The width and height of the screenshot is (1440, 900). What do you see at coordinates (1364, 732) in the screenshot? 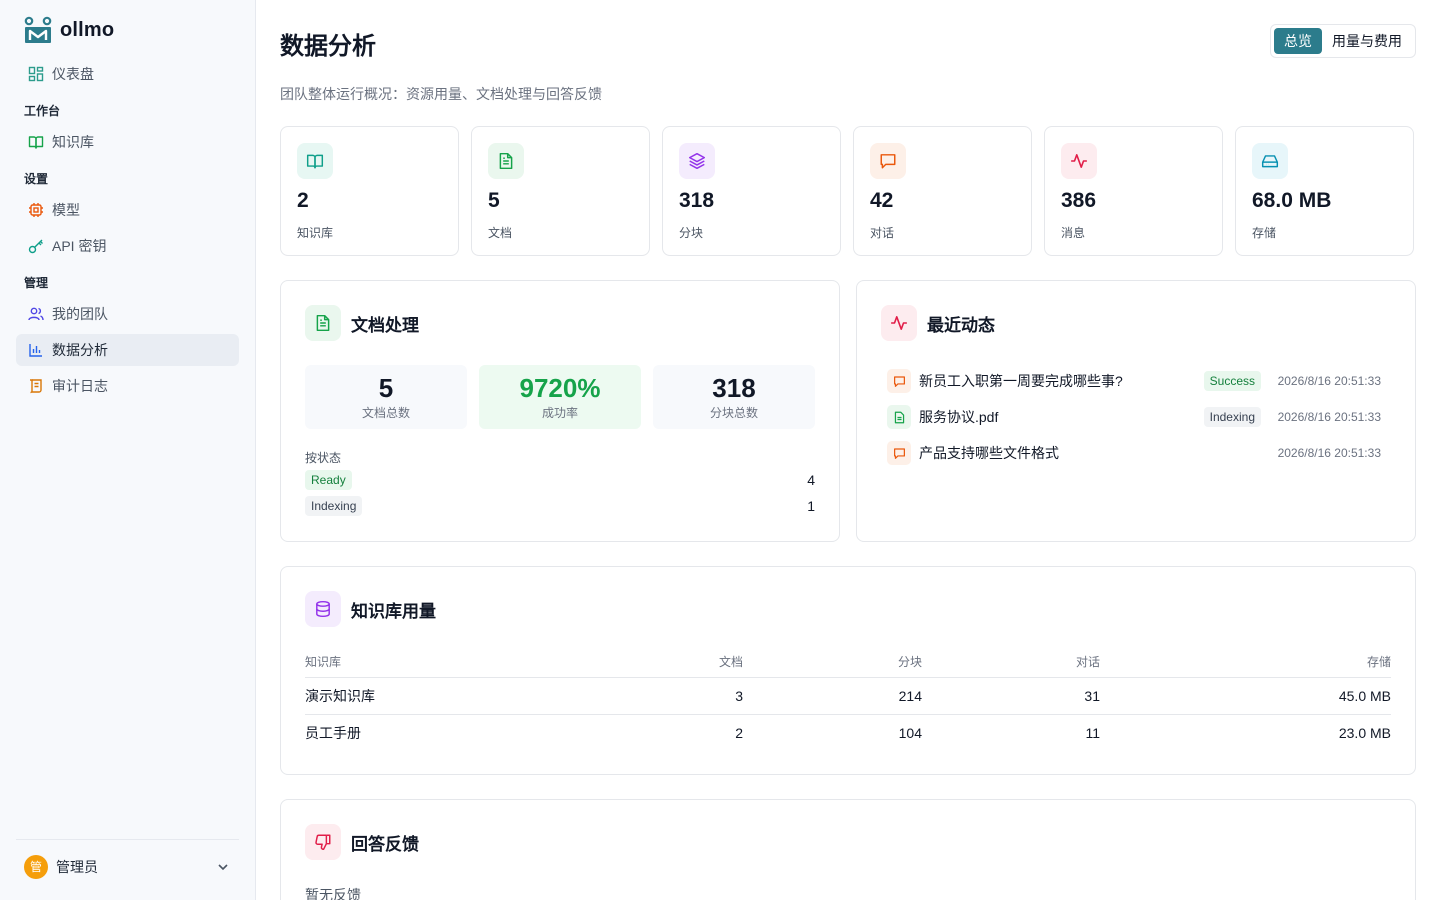
I see `cell-storage: 23.0 MB` at bounding box center [1364, 732].